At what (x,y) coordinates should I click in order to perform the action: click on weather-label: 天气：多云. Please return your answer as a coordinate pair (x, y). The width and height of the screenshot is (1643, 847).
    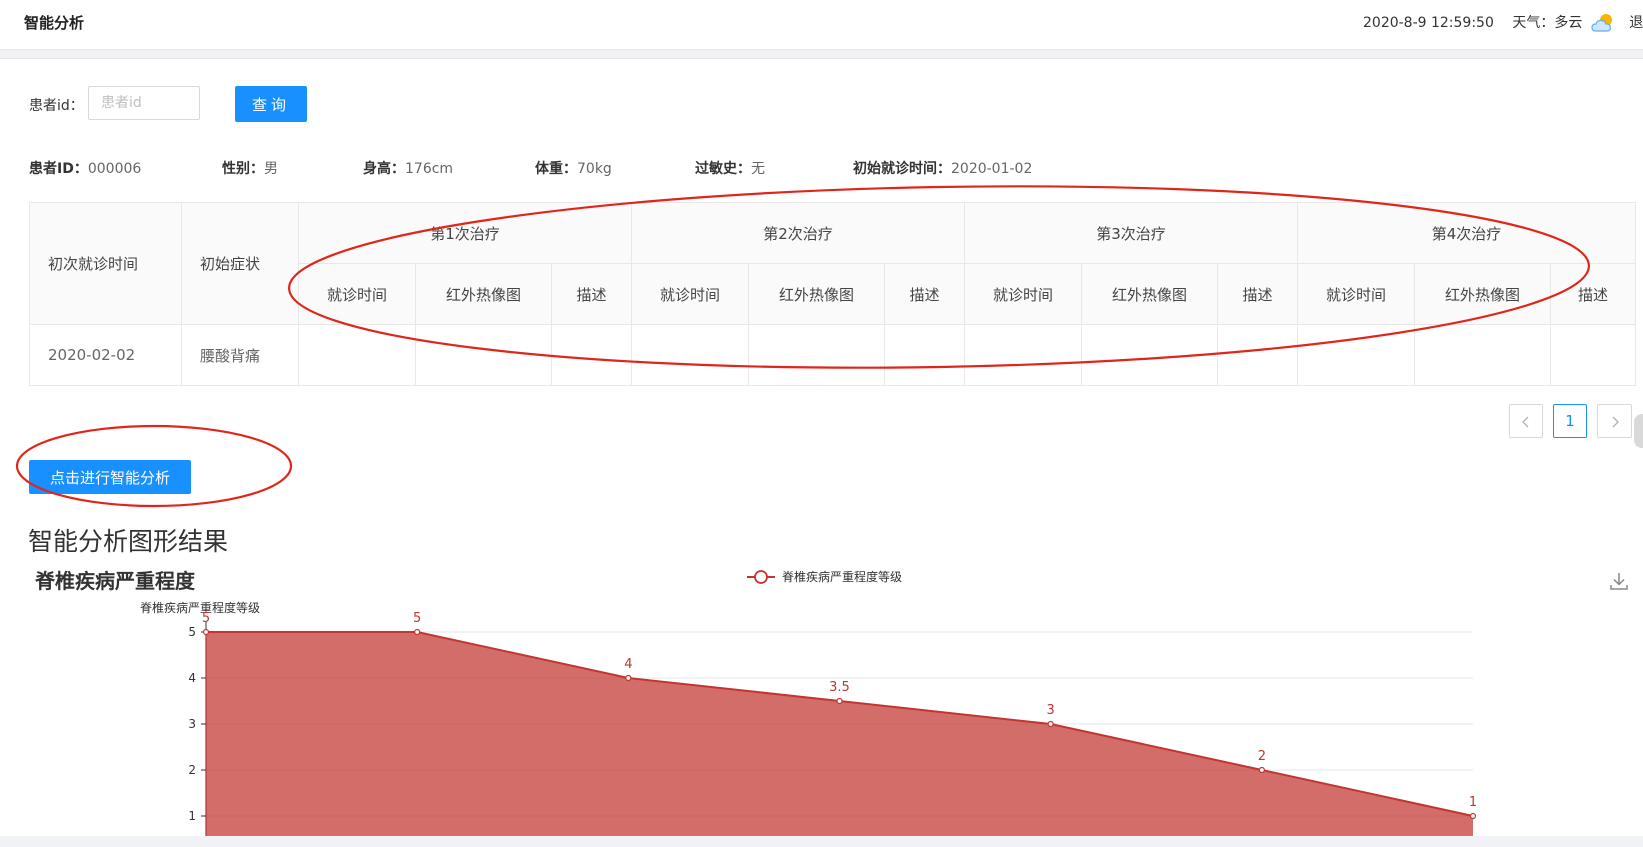
    Looking at the image, I should click on (1547, 23).